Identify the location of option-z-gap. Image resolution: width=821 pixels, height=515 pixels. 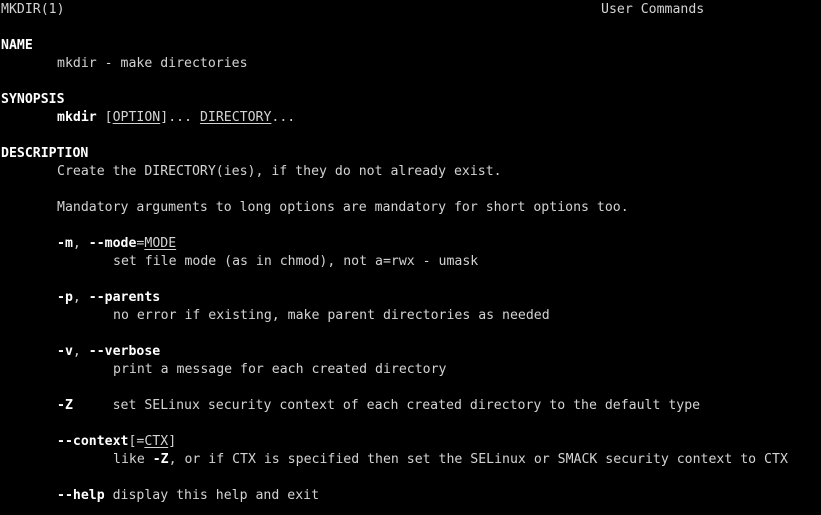
(93, 405).